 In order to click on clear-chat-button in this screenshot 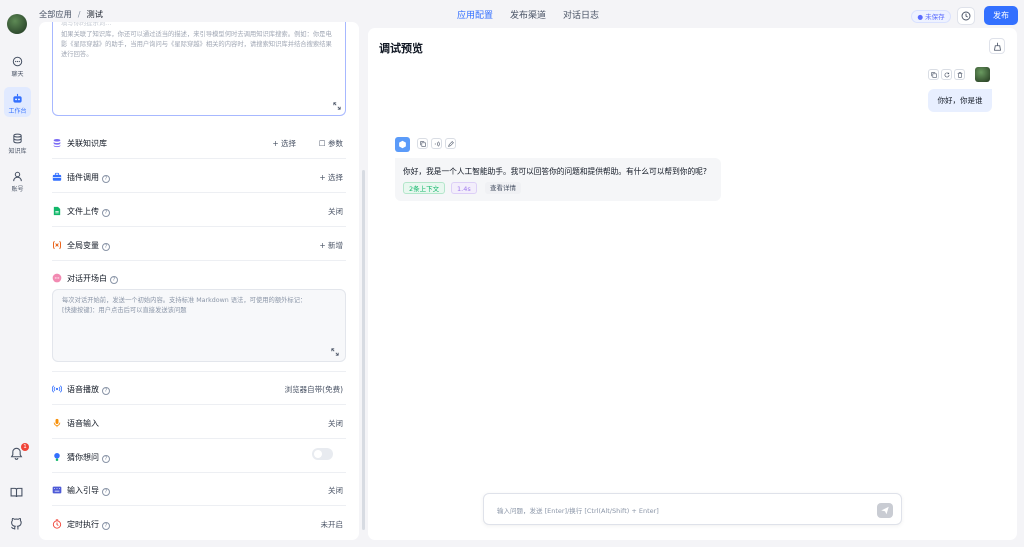, I will do `click(997, 46)`.